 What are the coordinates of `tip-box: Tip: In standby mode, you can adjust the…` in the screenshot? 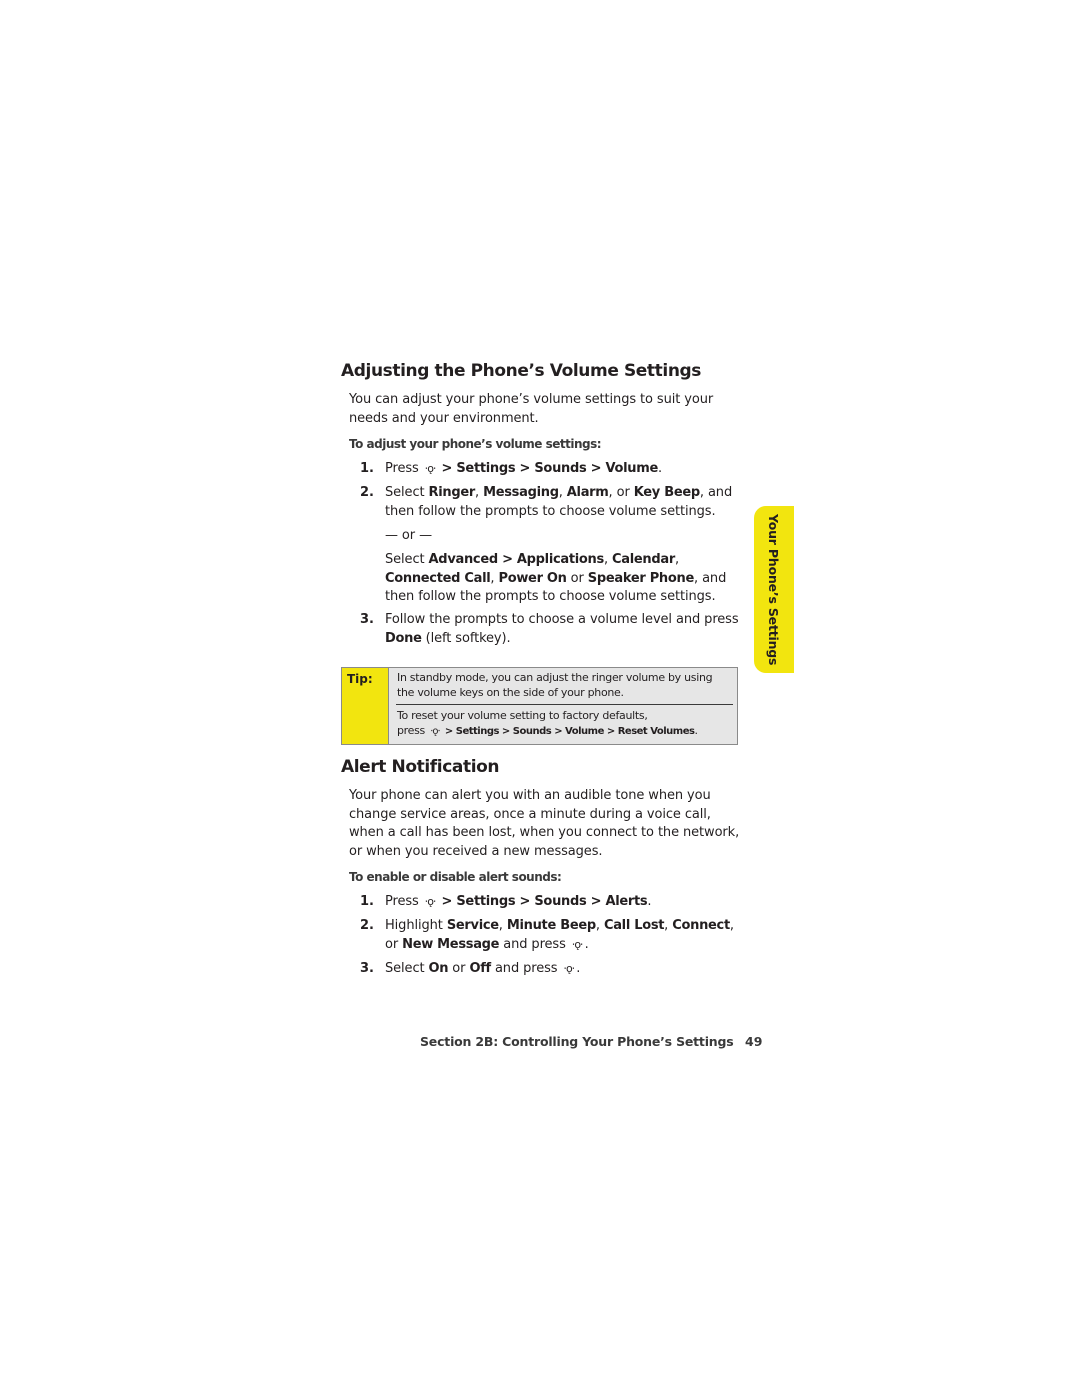 It's located at (539, 706).